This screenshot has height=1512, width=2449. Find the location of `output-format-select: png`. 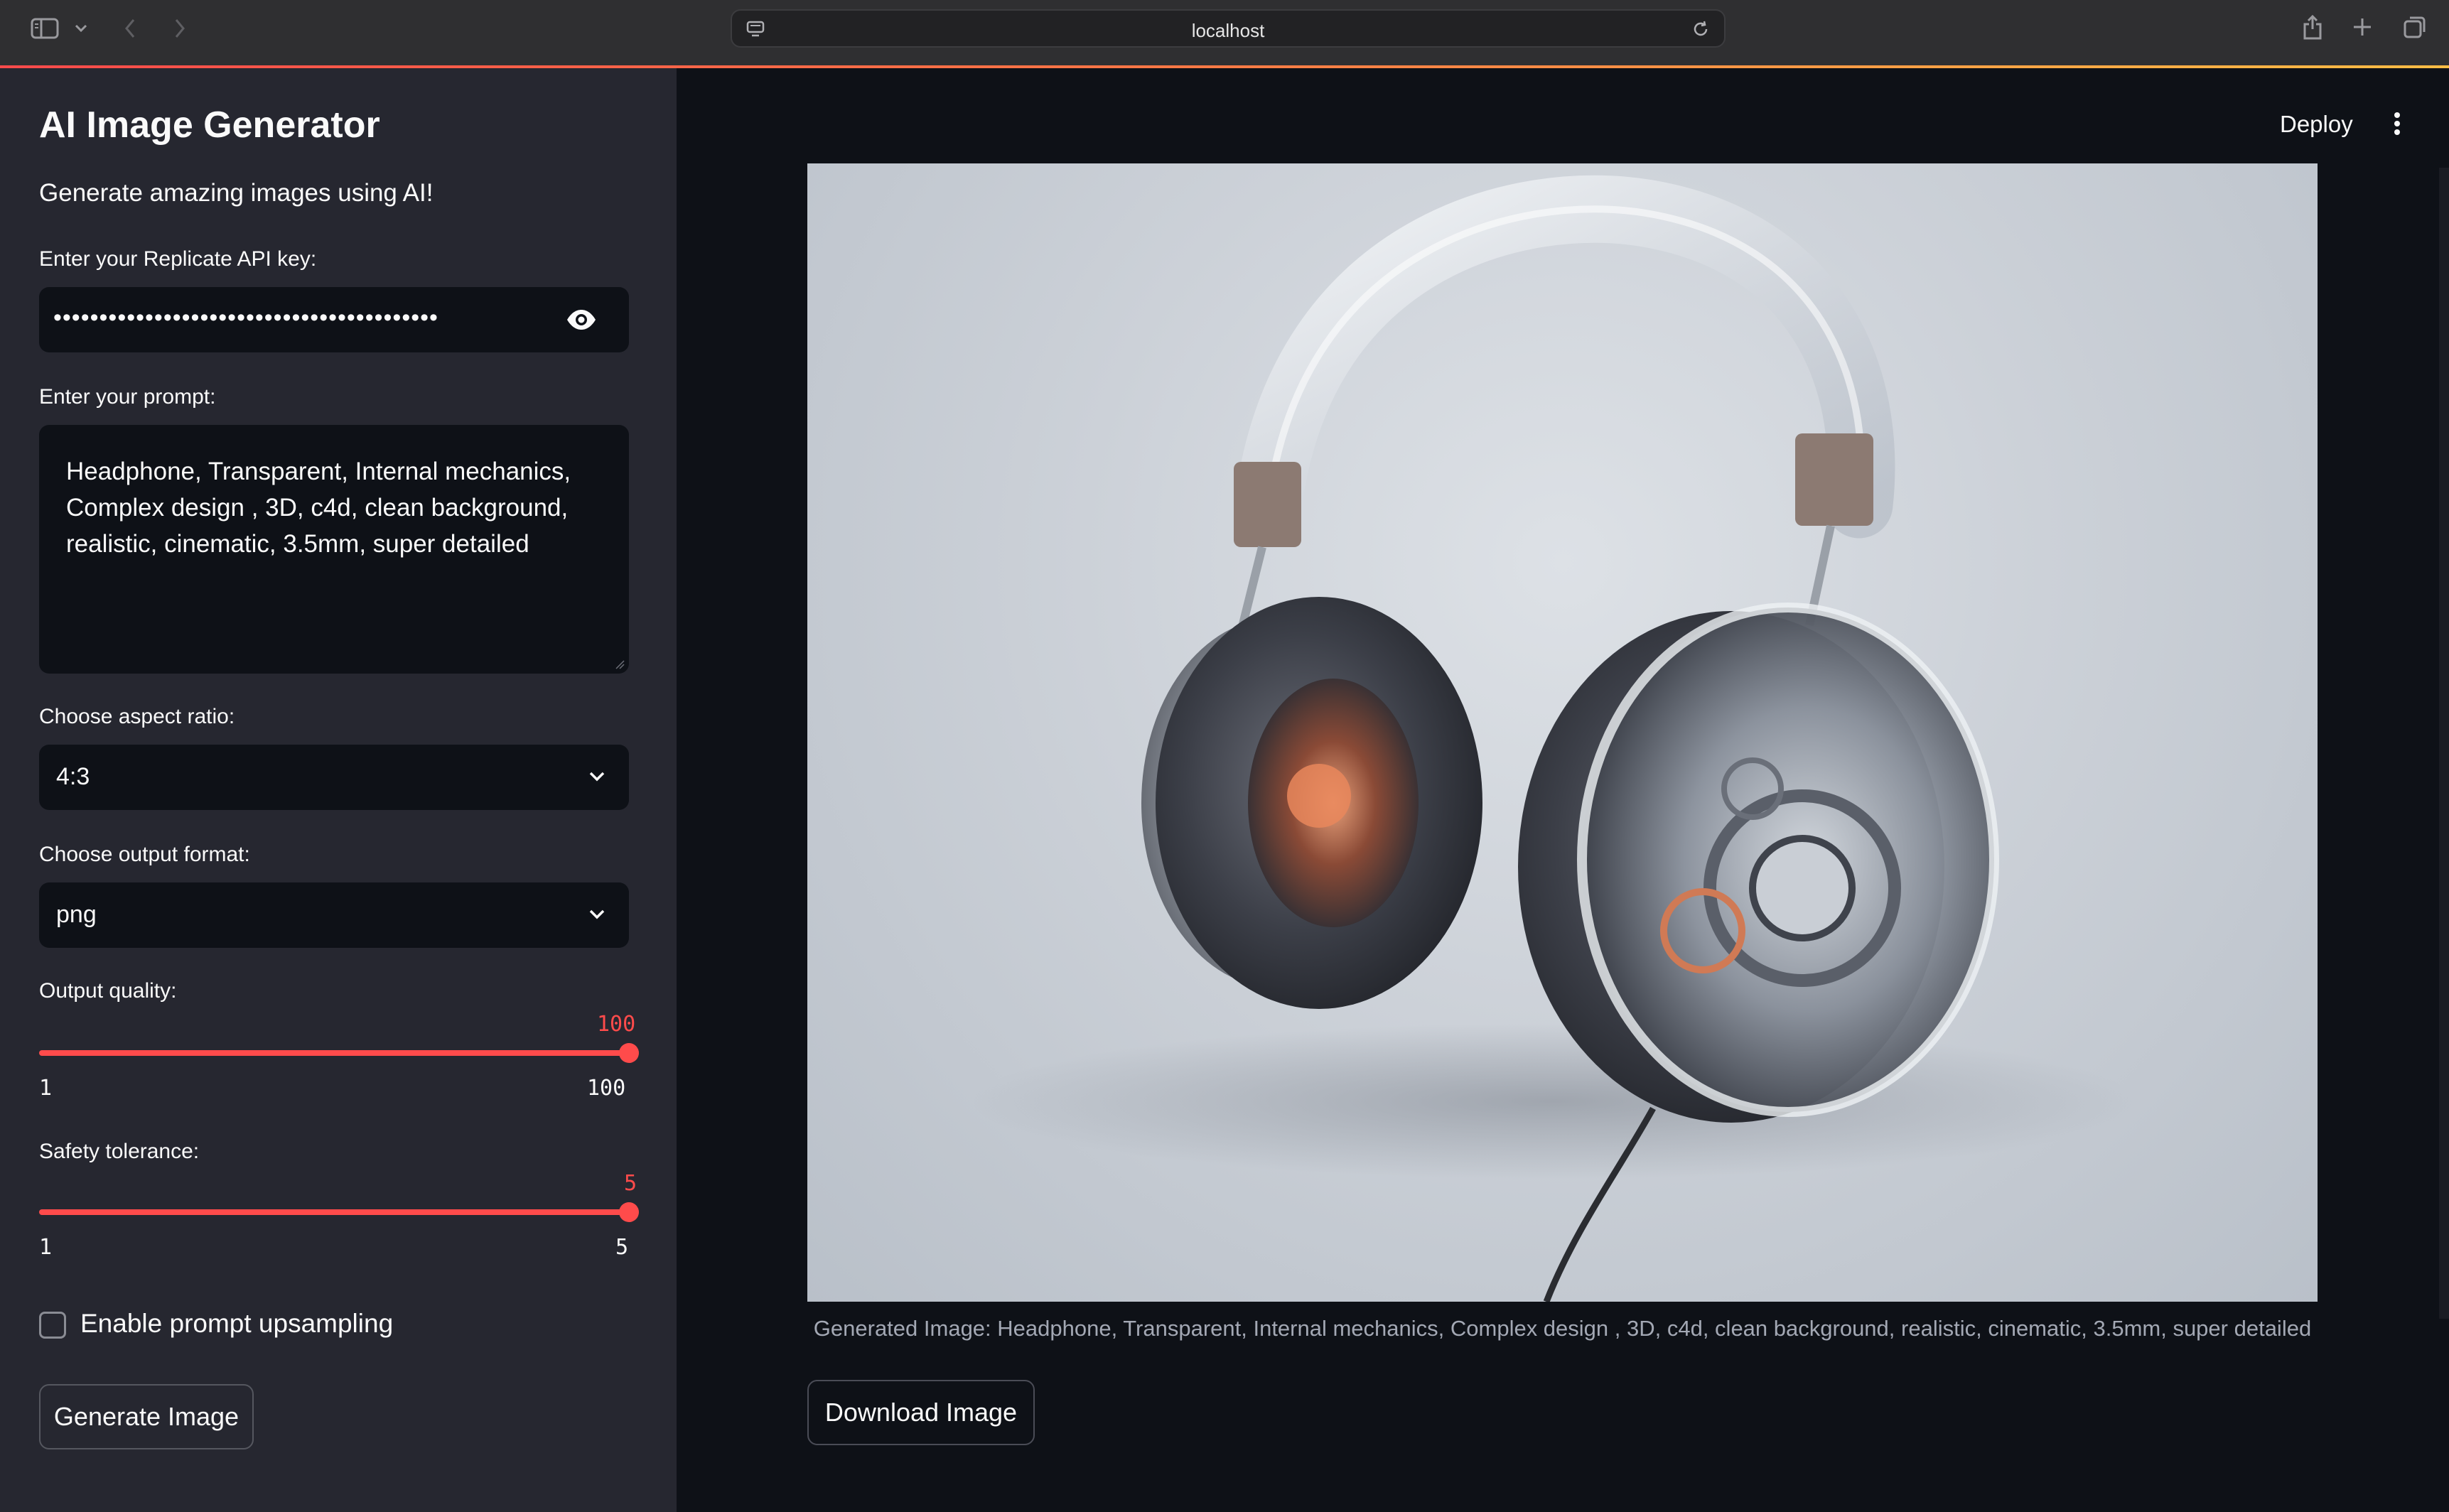

output-format-select: png is located at coordinates (334, 915).